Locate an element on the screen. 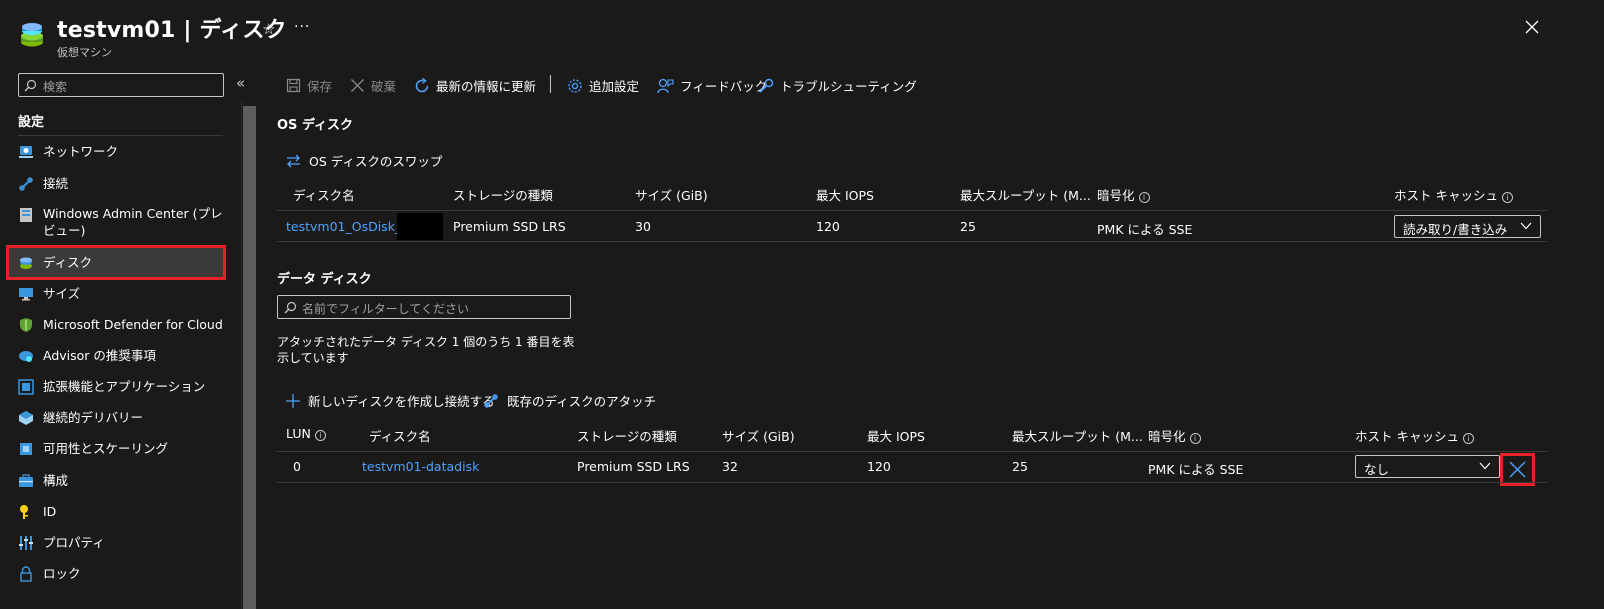 The height and width of the screenshot is (609, 1604). attach-icon is located at coordinates (491, 400).